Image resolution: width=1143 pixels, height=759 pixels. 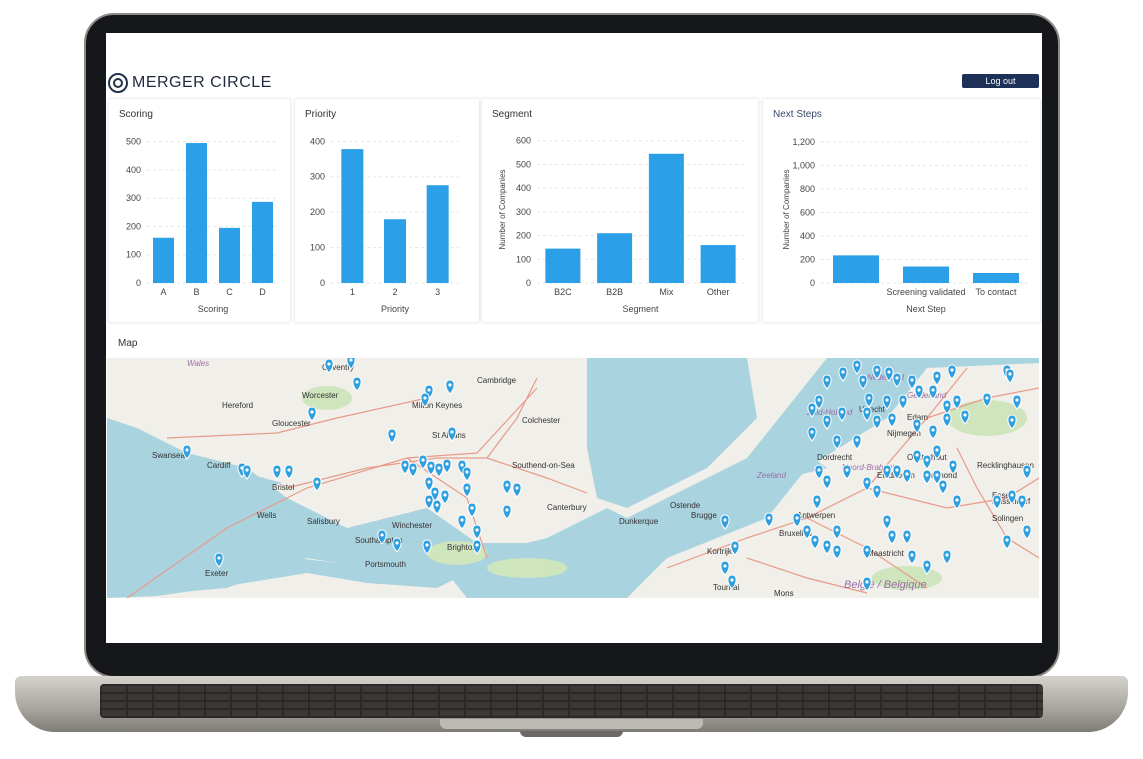 What do you see at coordinates (128, 343) in the screenshot?
I see `map-title: Map` at bounding box center [128, 343].